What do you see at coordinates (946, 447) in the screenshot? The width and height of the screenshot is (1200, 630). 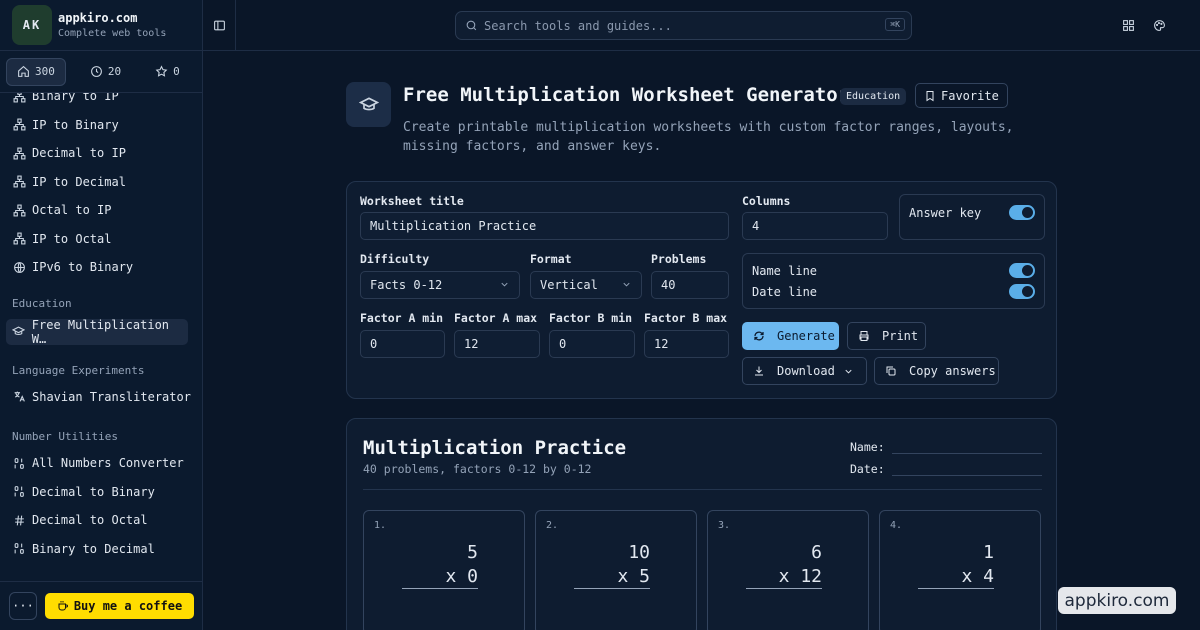 I see `worksheet-name-line: Name:` at bounding box center [946, 447].